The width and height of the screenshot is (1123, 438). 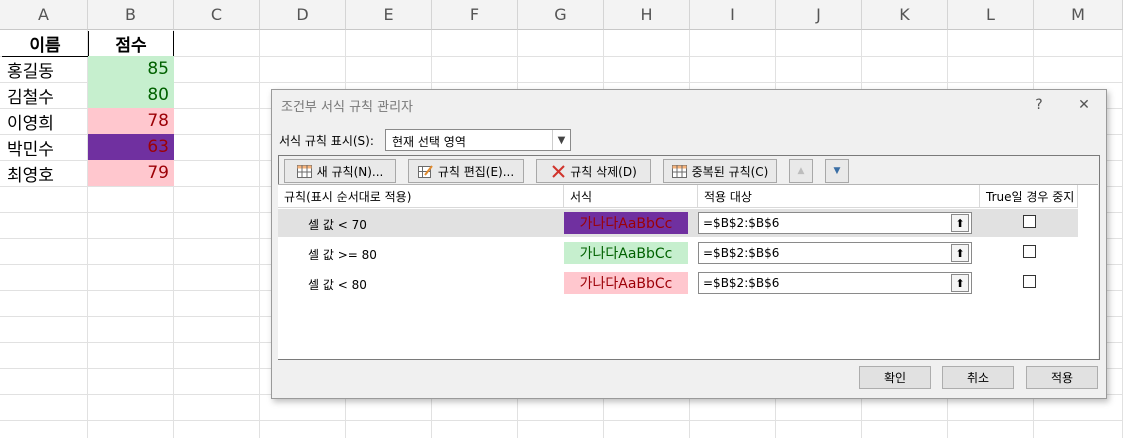 What do you see at coordinates (978, 377) in the screenshot?
I see `cancel-button: 취소` at bounding box center [978, 377].